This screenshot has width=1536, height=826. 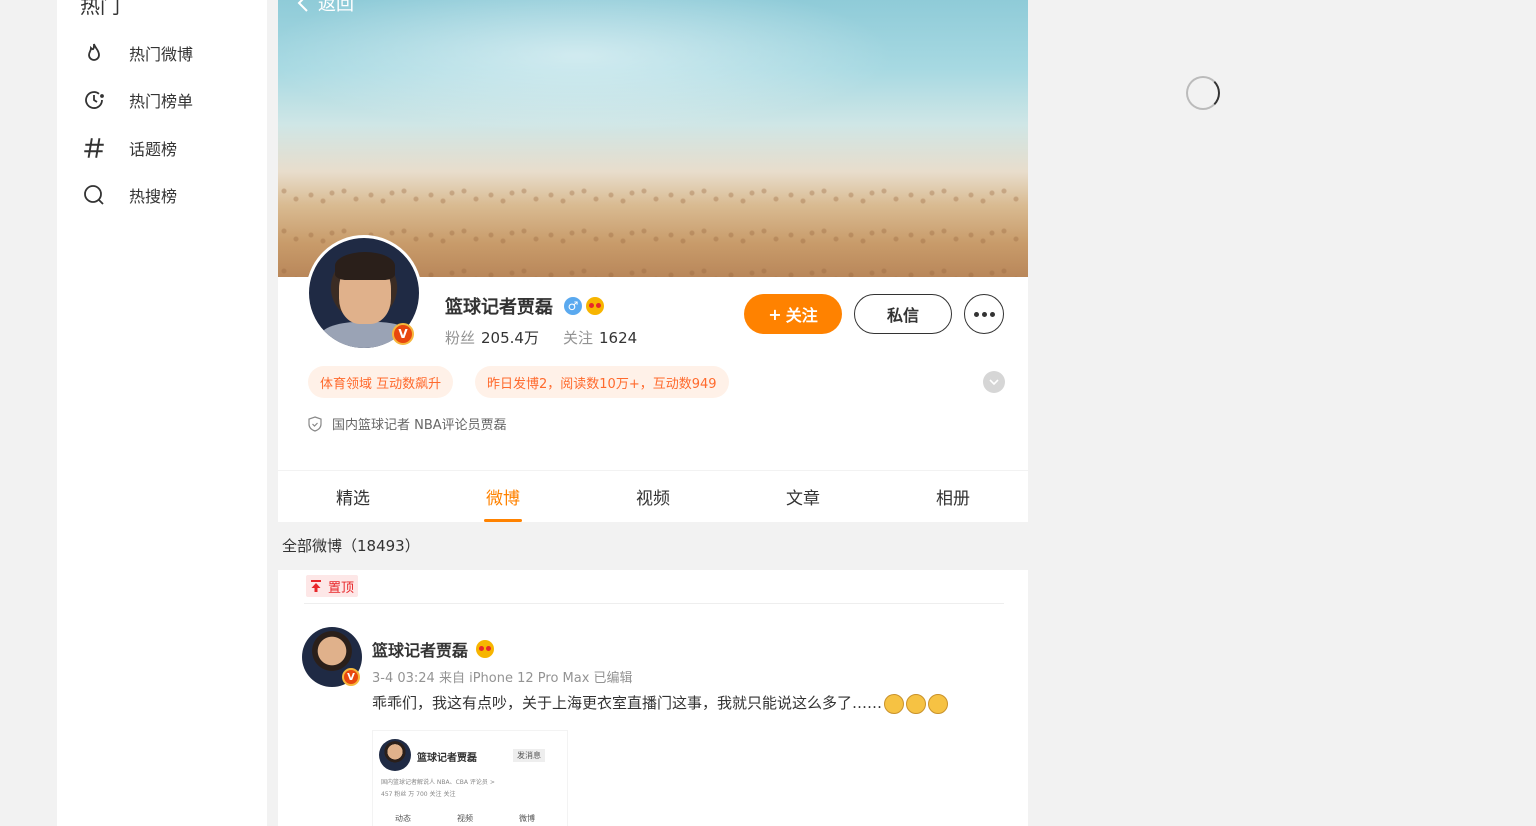 I want to click on follow-button: + 关注, so click(x=793, y=314).